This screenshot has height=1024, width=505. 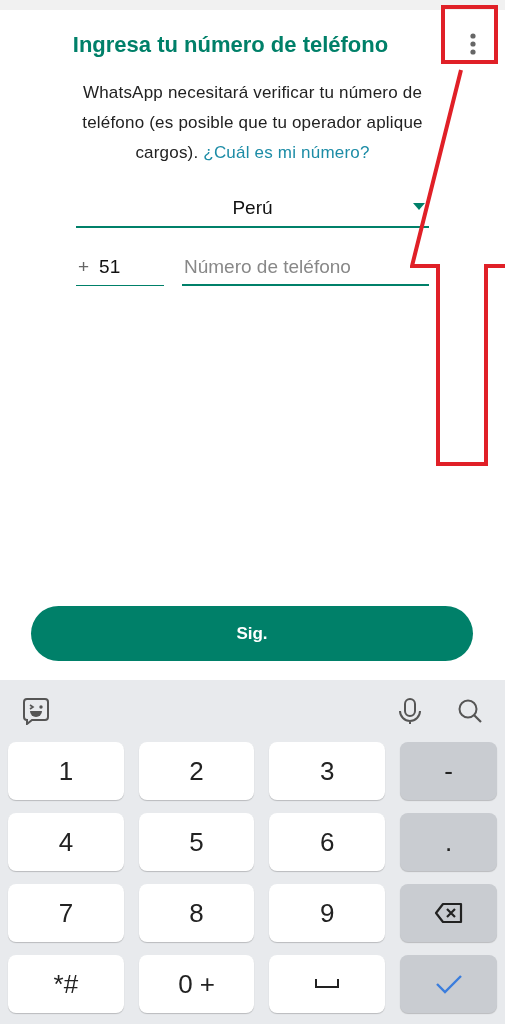 I want to click on microphone-icon, so click(x=410, y=711).